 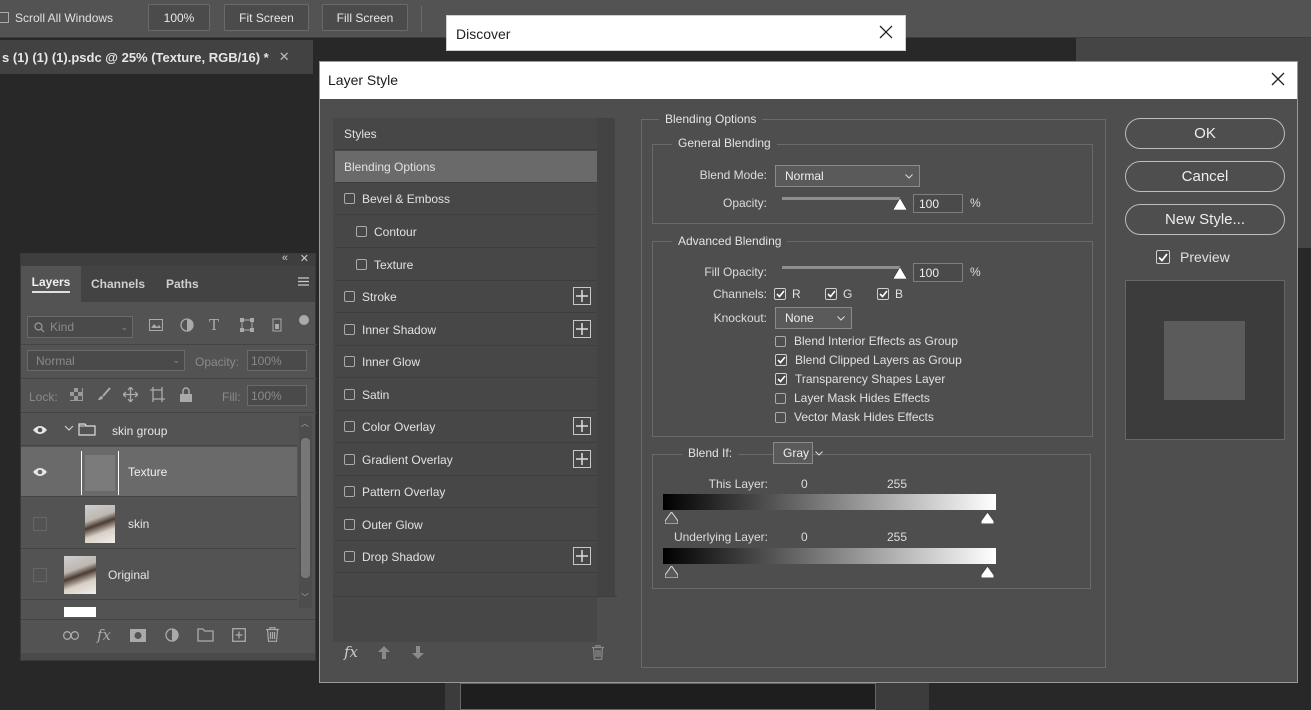 What do you see at coordinates (813, 318) in the screenshot?
I see `knockout-select: None` at bounding box center [813, 318].